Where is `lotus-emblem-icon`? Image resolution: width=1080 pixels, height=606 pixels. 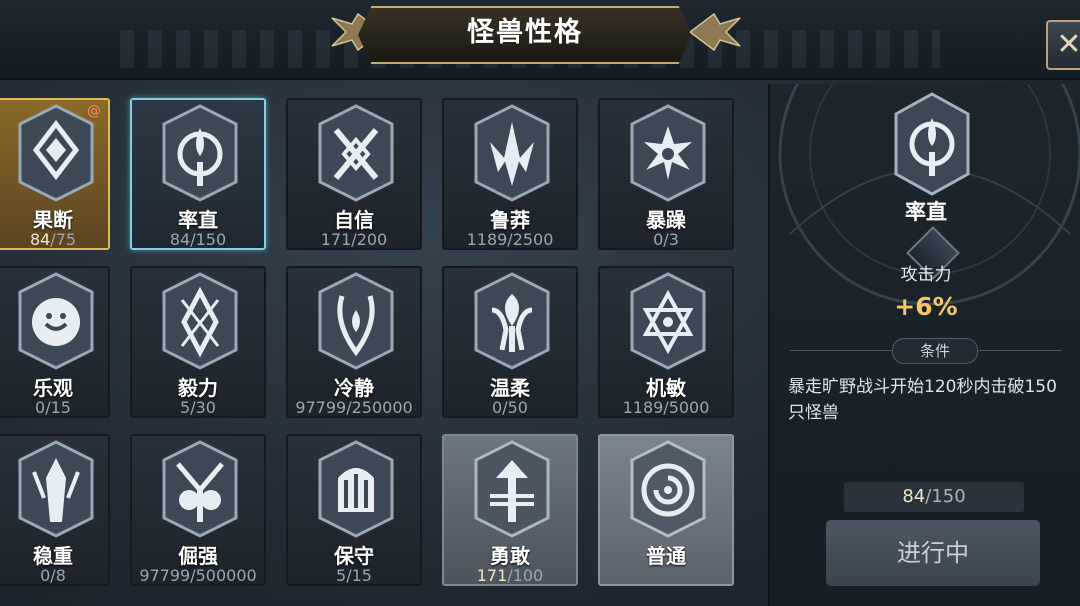
lotus-emblem-icon is located at coordinates (512, 321).